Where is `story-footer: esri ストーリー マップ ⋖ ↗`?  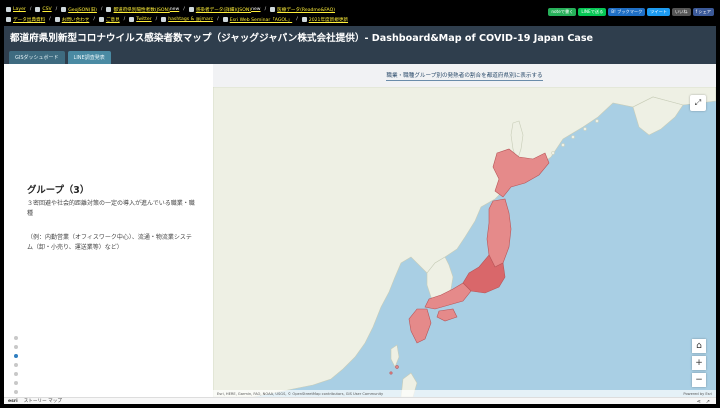
story-footer: esri ストーリー マップ ⋖ ↗ is located at coordinates (360, 400).